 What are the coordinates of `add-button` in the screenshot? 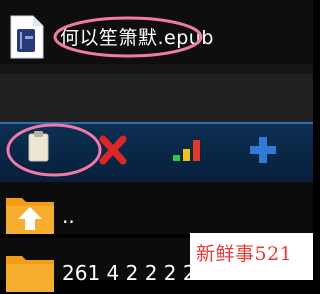 It's located at (263, 152).